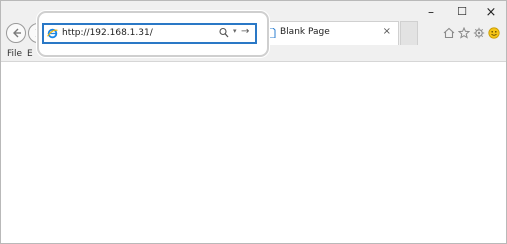 This screenshot has width=507, height=244. What do you see at coordinates (464, 33) in the screenshot?
I see `star-icon` at bounding box center [464, 33].